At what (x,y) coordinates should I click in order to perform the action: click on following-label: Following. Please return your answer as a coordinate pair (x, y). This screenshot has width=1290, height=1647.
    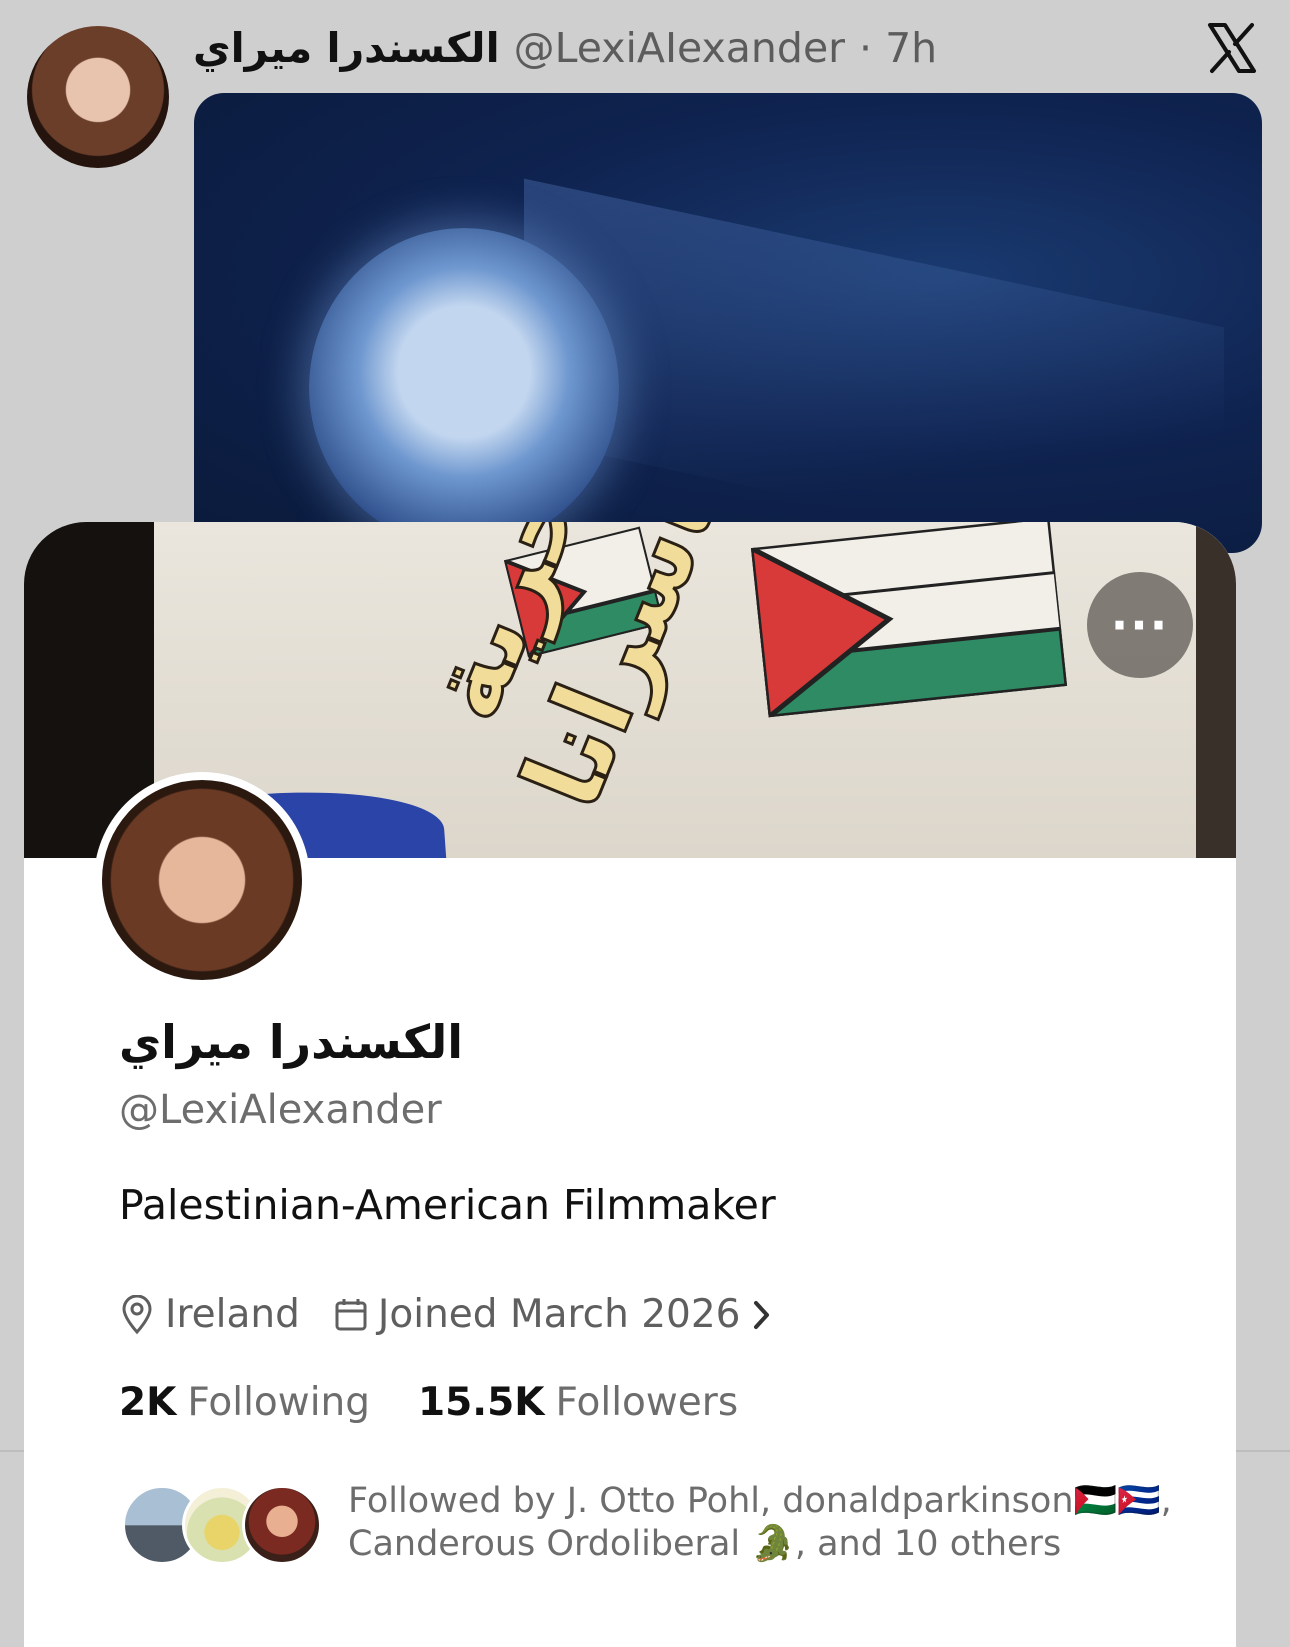
    Looking at the image, I should click on (279, 1402).